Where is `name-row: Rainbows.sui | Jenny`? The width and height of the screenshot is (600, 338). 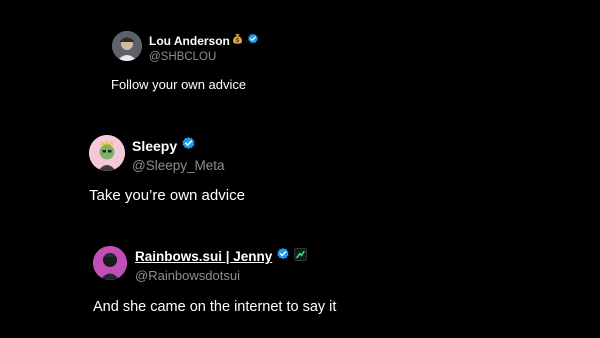 name-row: Rainbows.sui | Jenny is located at coordinates (221, 256).